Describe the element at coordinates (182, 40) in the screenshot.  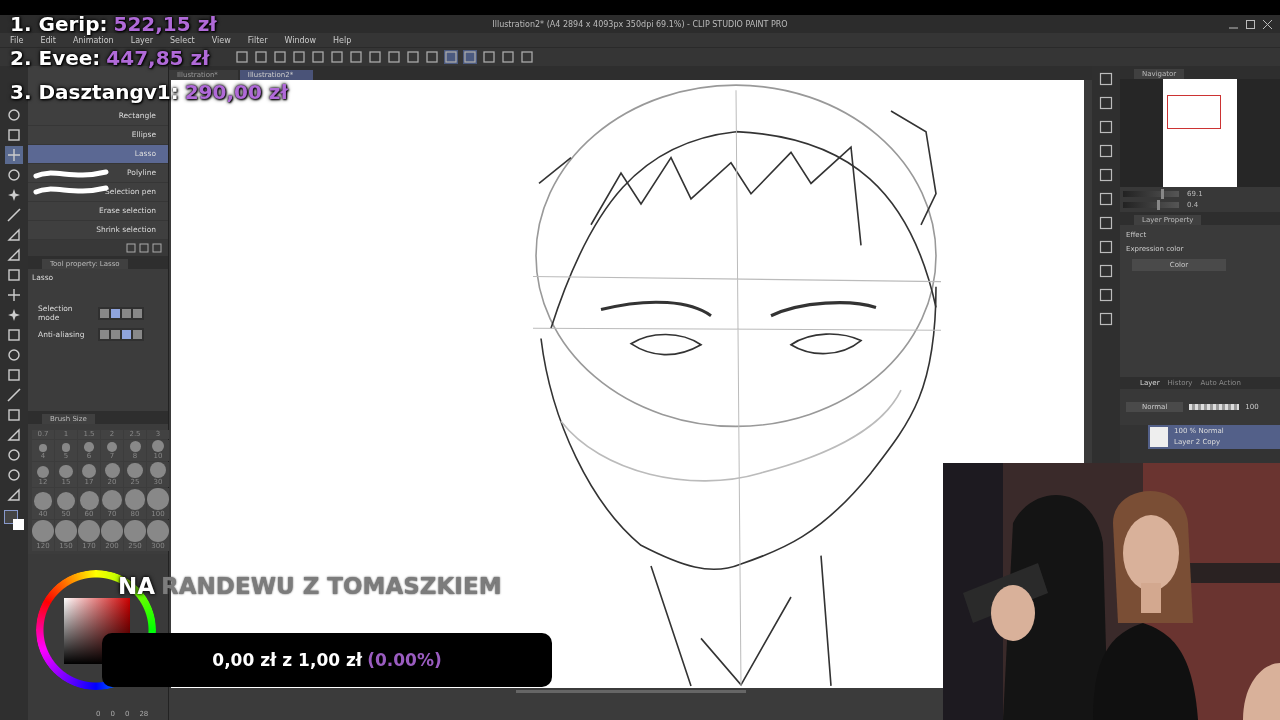
I see `menu-item: Select` at that location.